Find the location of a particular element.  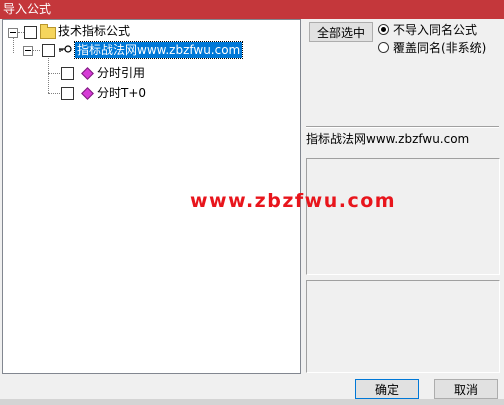

checkbox-child is located at coordinates (48, 50).